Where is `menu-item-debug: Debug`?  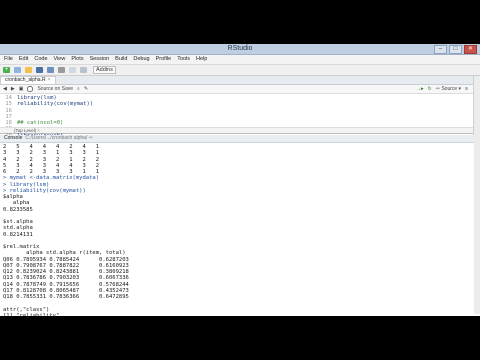 menu-item-debug: Debug is located at coordinates (141, 59).